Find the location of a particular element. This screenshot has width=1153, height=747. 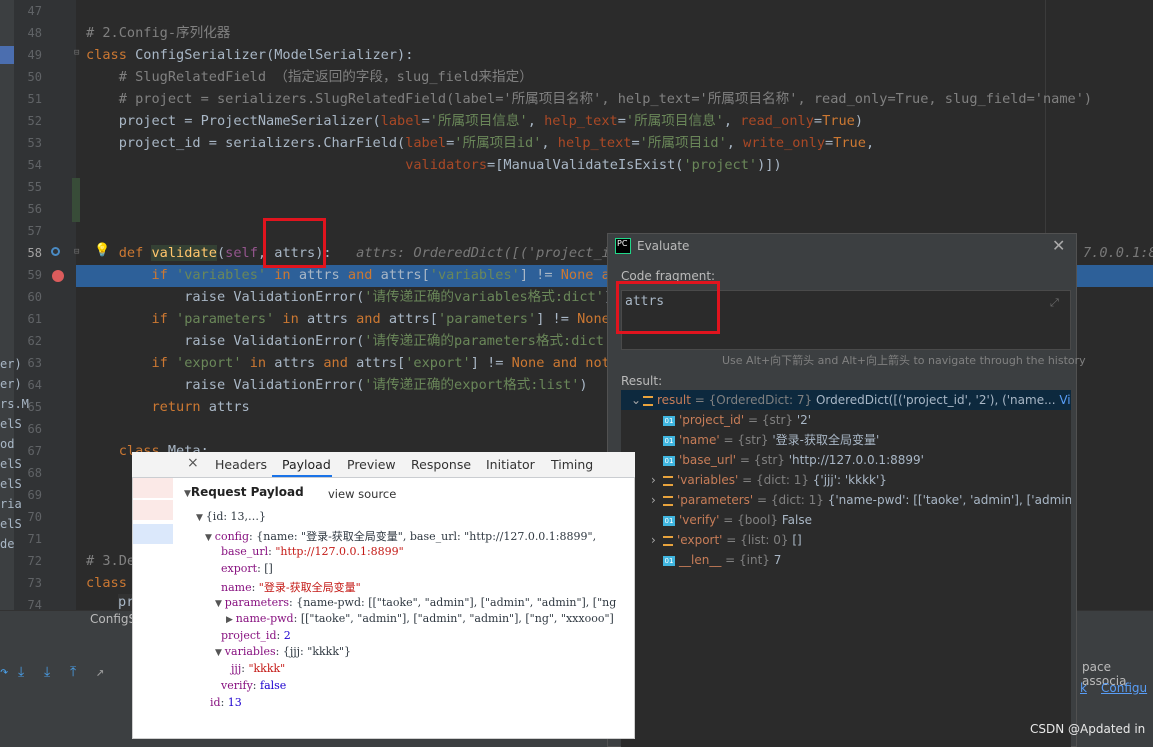

file-tab: ConfigS is located at coordinates (113, 619).